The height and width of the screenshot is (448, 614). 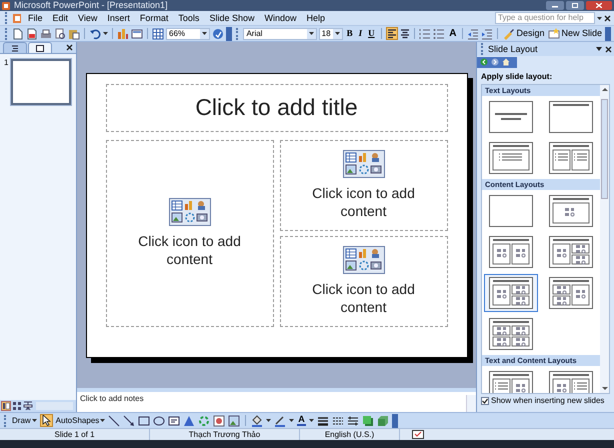 I want to click on pdf-icon, so click(x=32, y=34).